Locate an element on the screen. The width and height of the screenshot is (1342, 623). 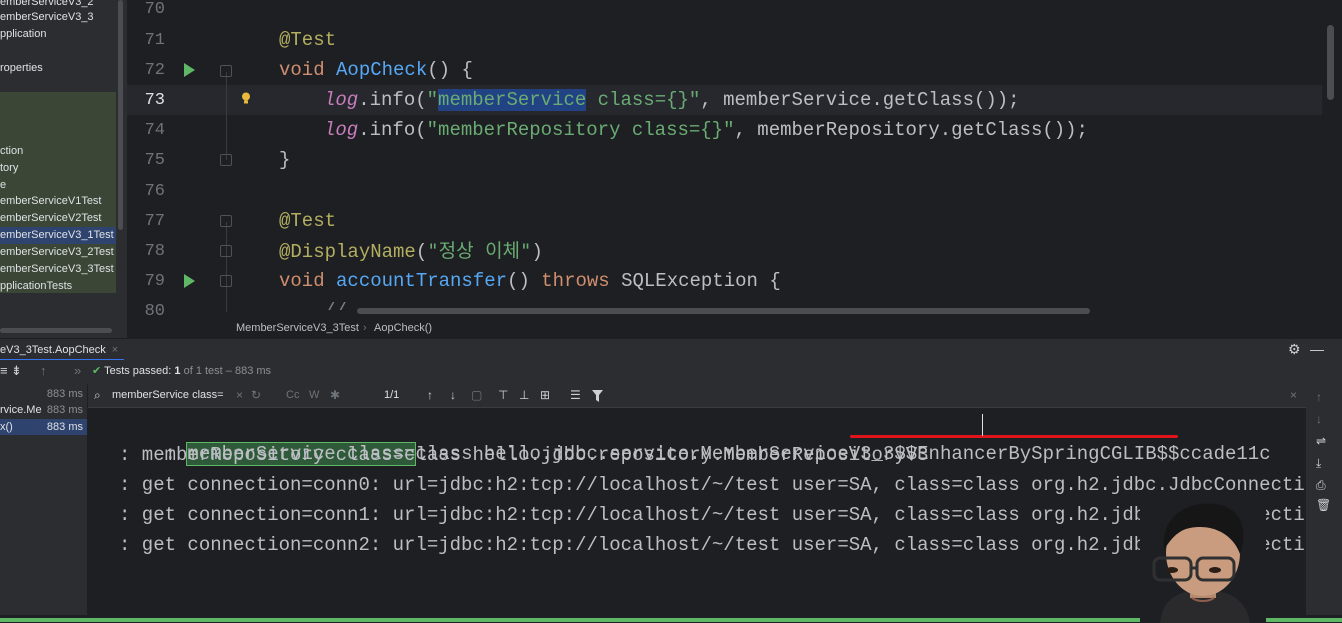
run-tab: eV3_3Test.AopCheck × is located at coordinates (62, 350).